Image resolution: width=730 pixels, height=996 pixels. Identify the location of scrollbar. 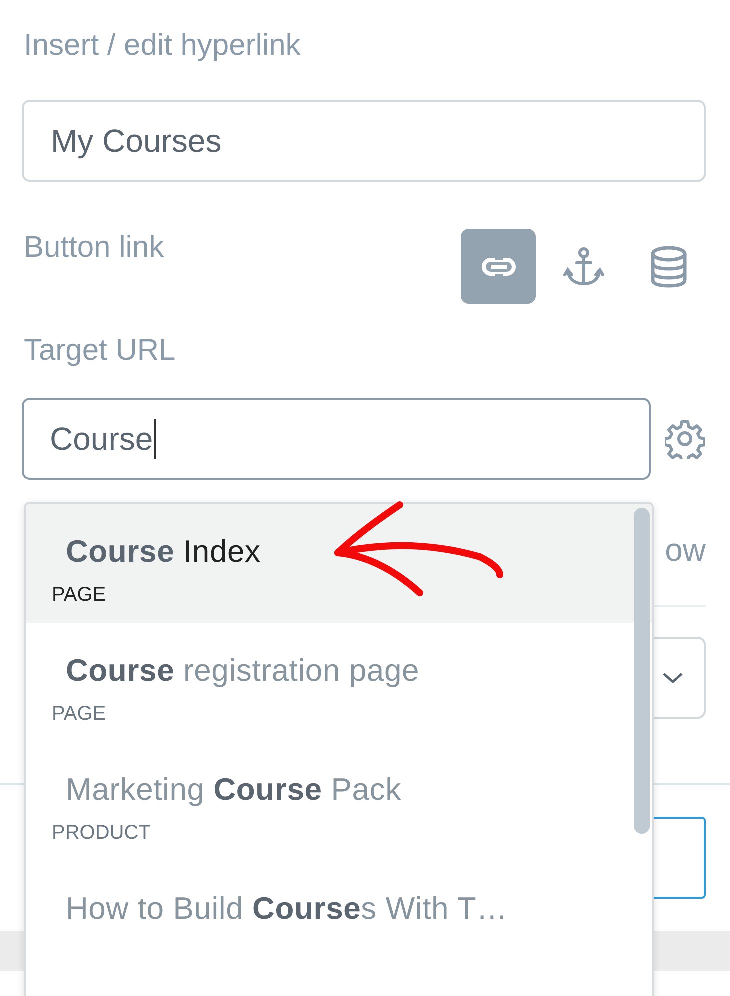
(642, 671).